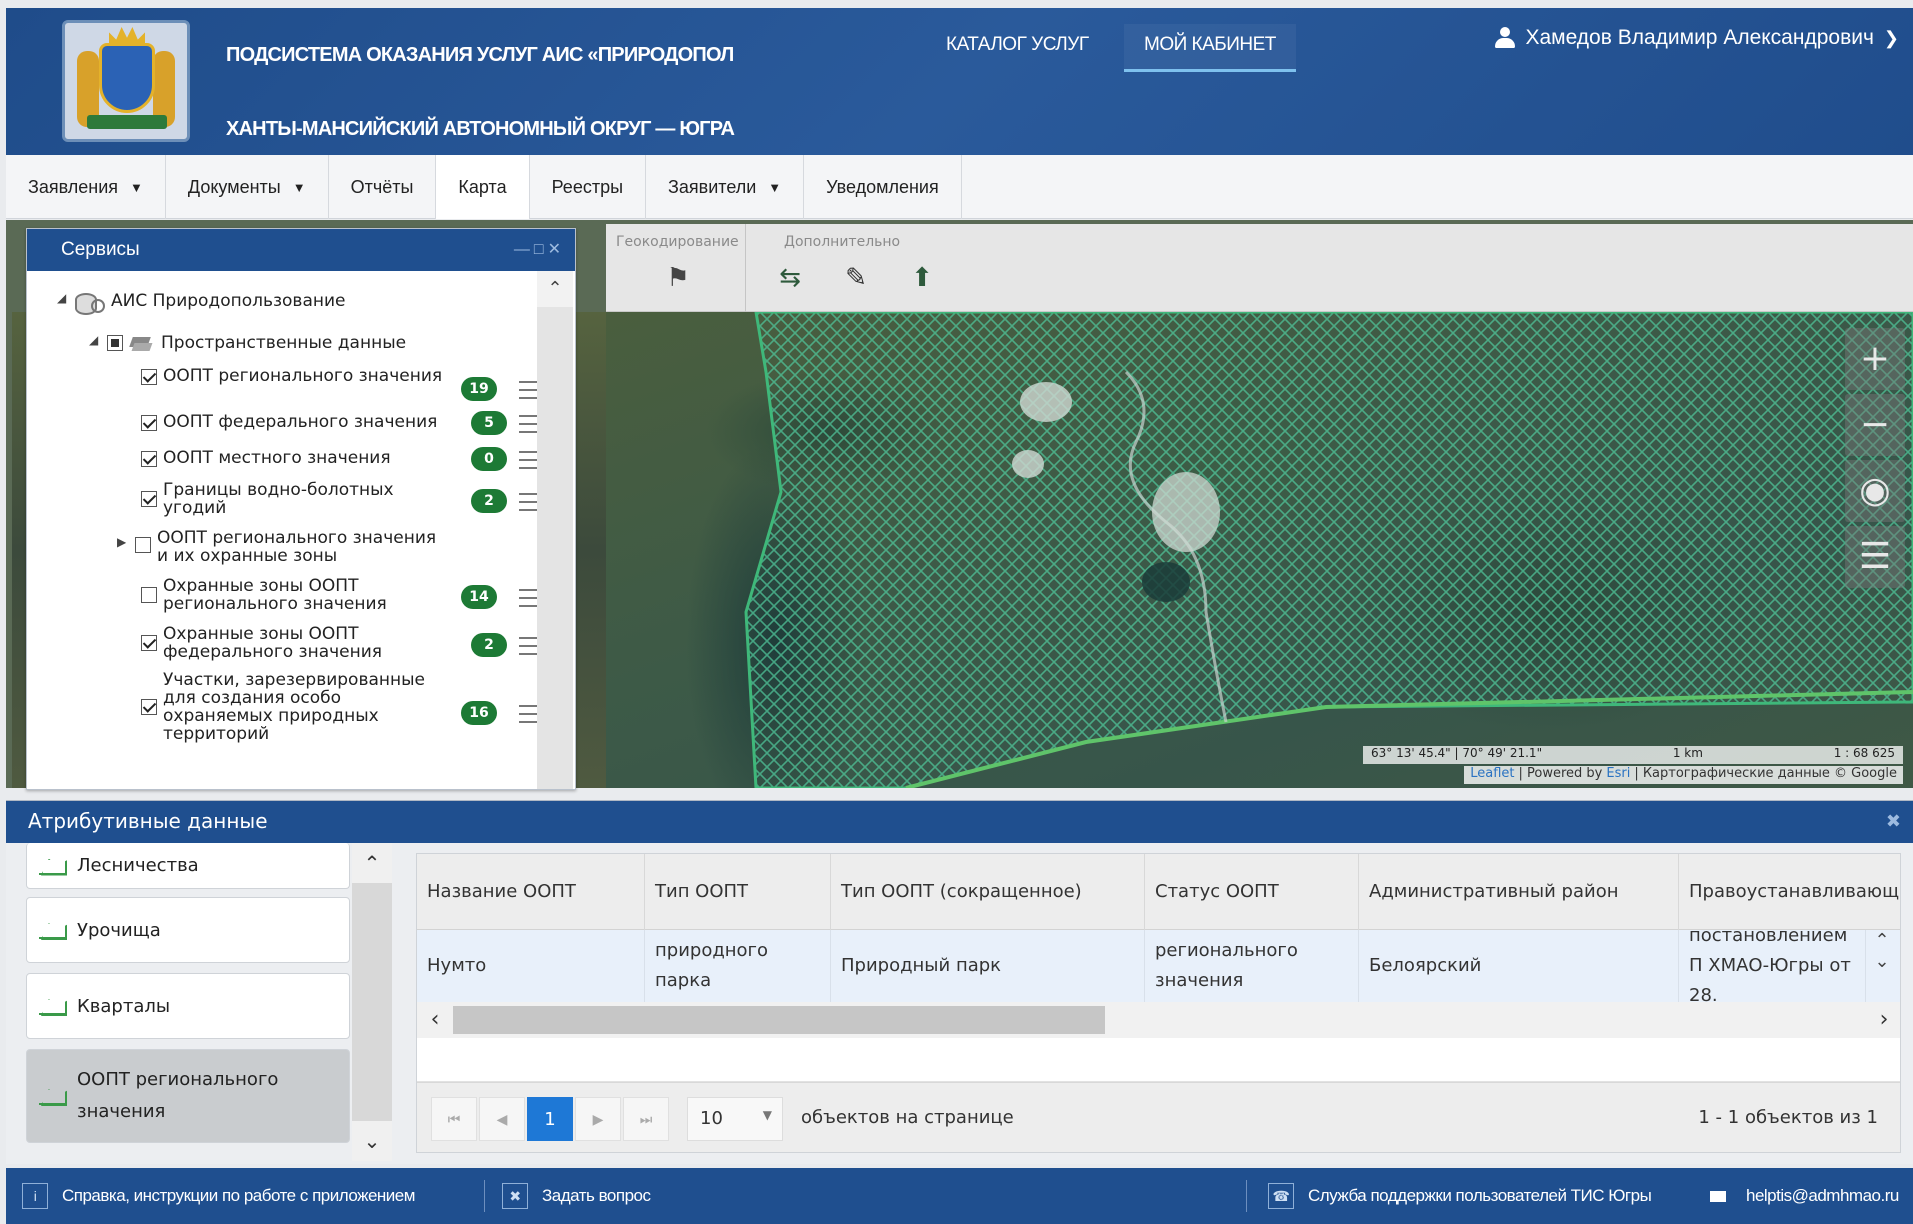 This screenshot has height=1224, width=1913. Describe the element at coordinates (1210, 48) in the screenshot. I see `nav-cabinet-link: МОЙ КАБИНЕТ` at that location.